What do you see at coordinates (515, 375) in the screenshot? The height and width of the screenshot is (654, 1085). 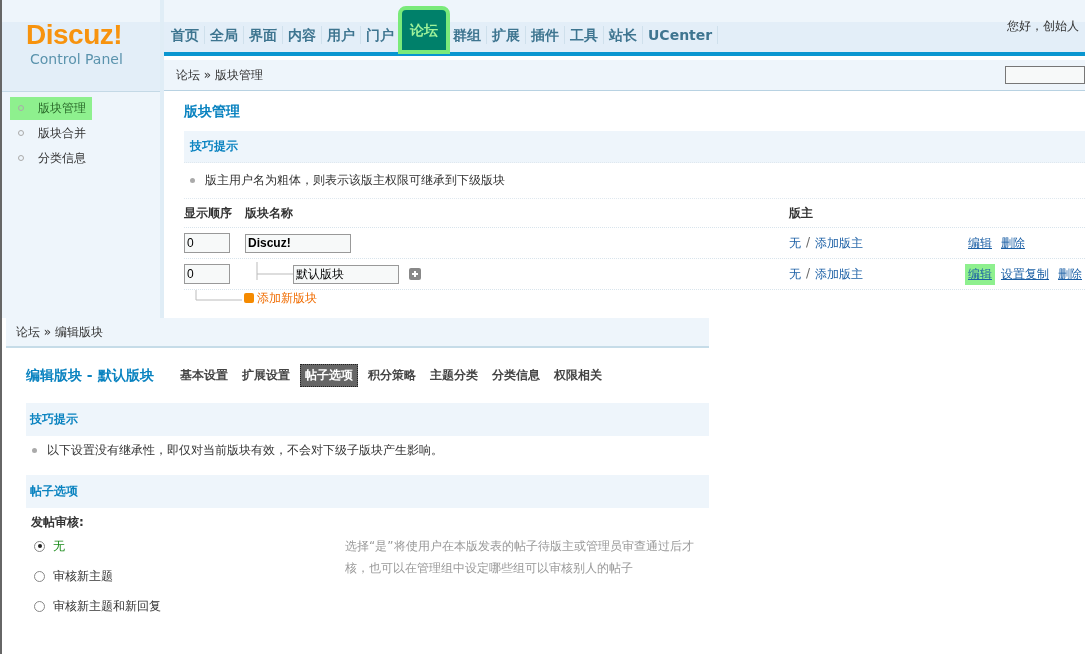 I see `tab: 分类信息` at bounding box center [515, 375].